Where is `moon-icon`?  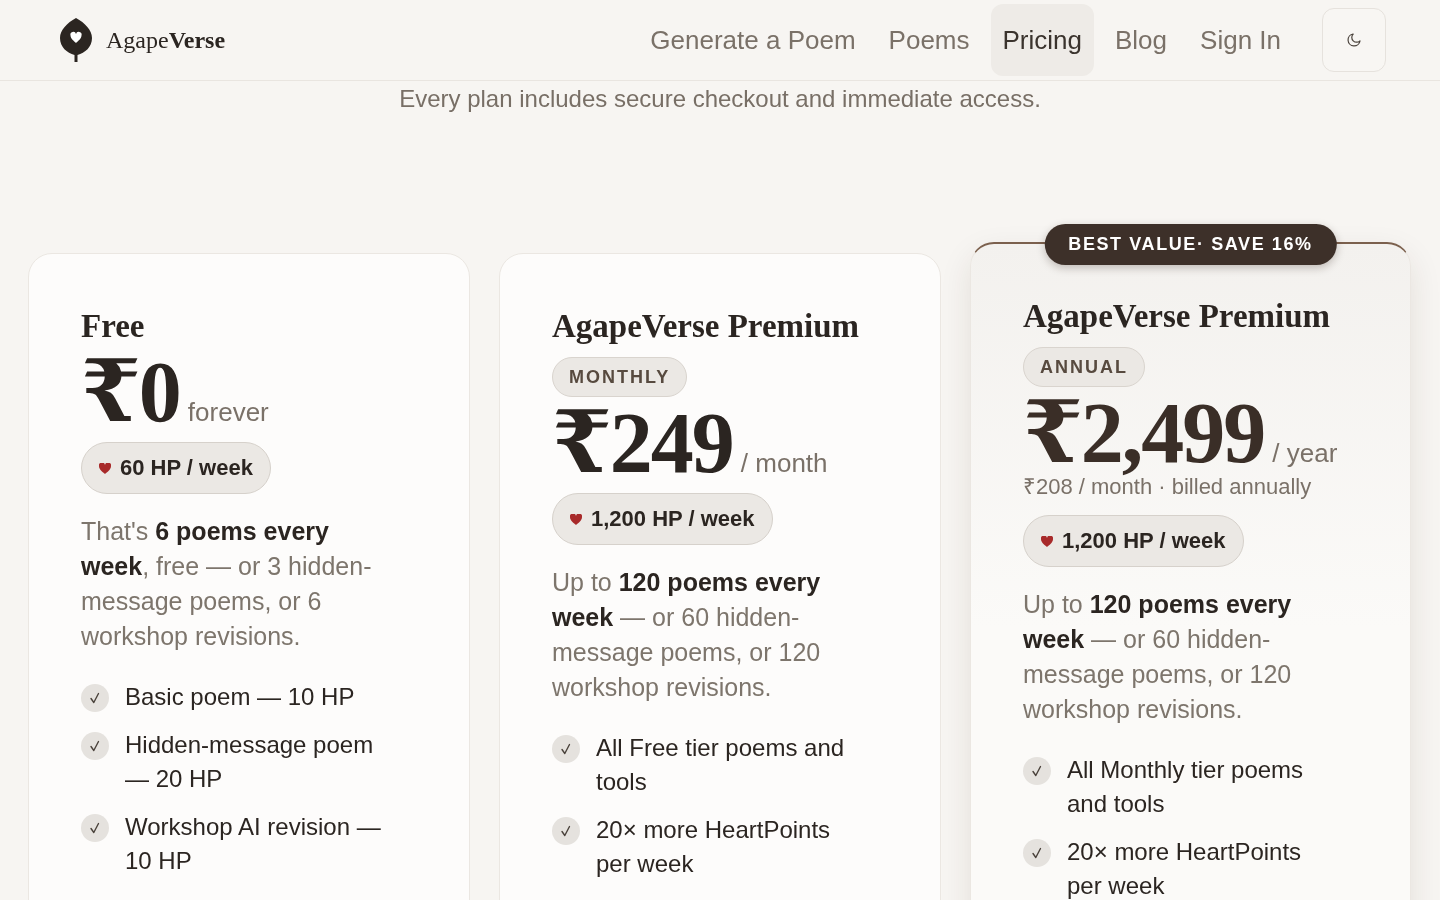
moon-icon is located at coordinates (1354, 40).